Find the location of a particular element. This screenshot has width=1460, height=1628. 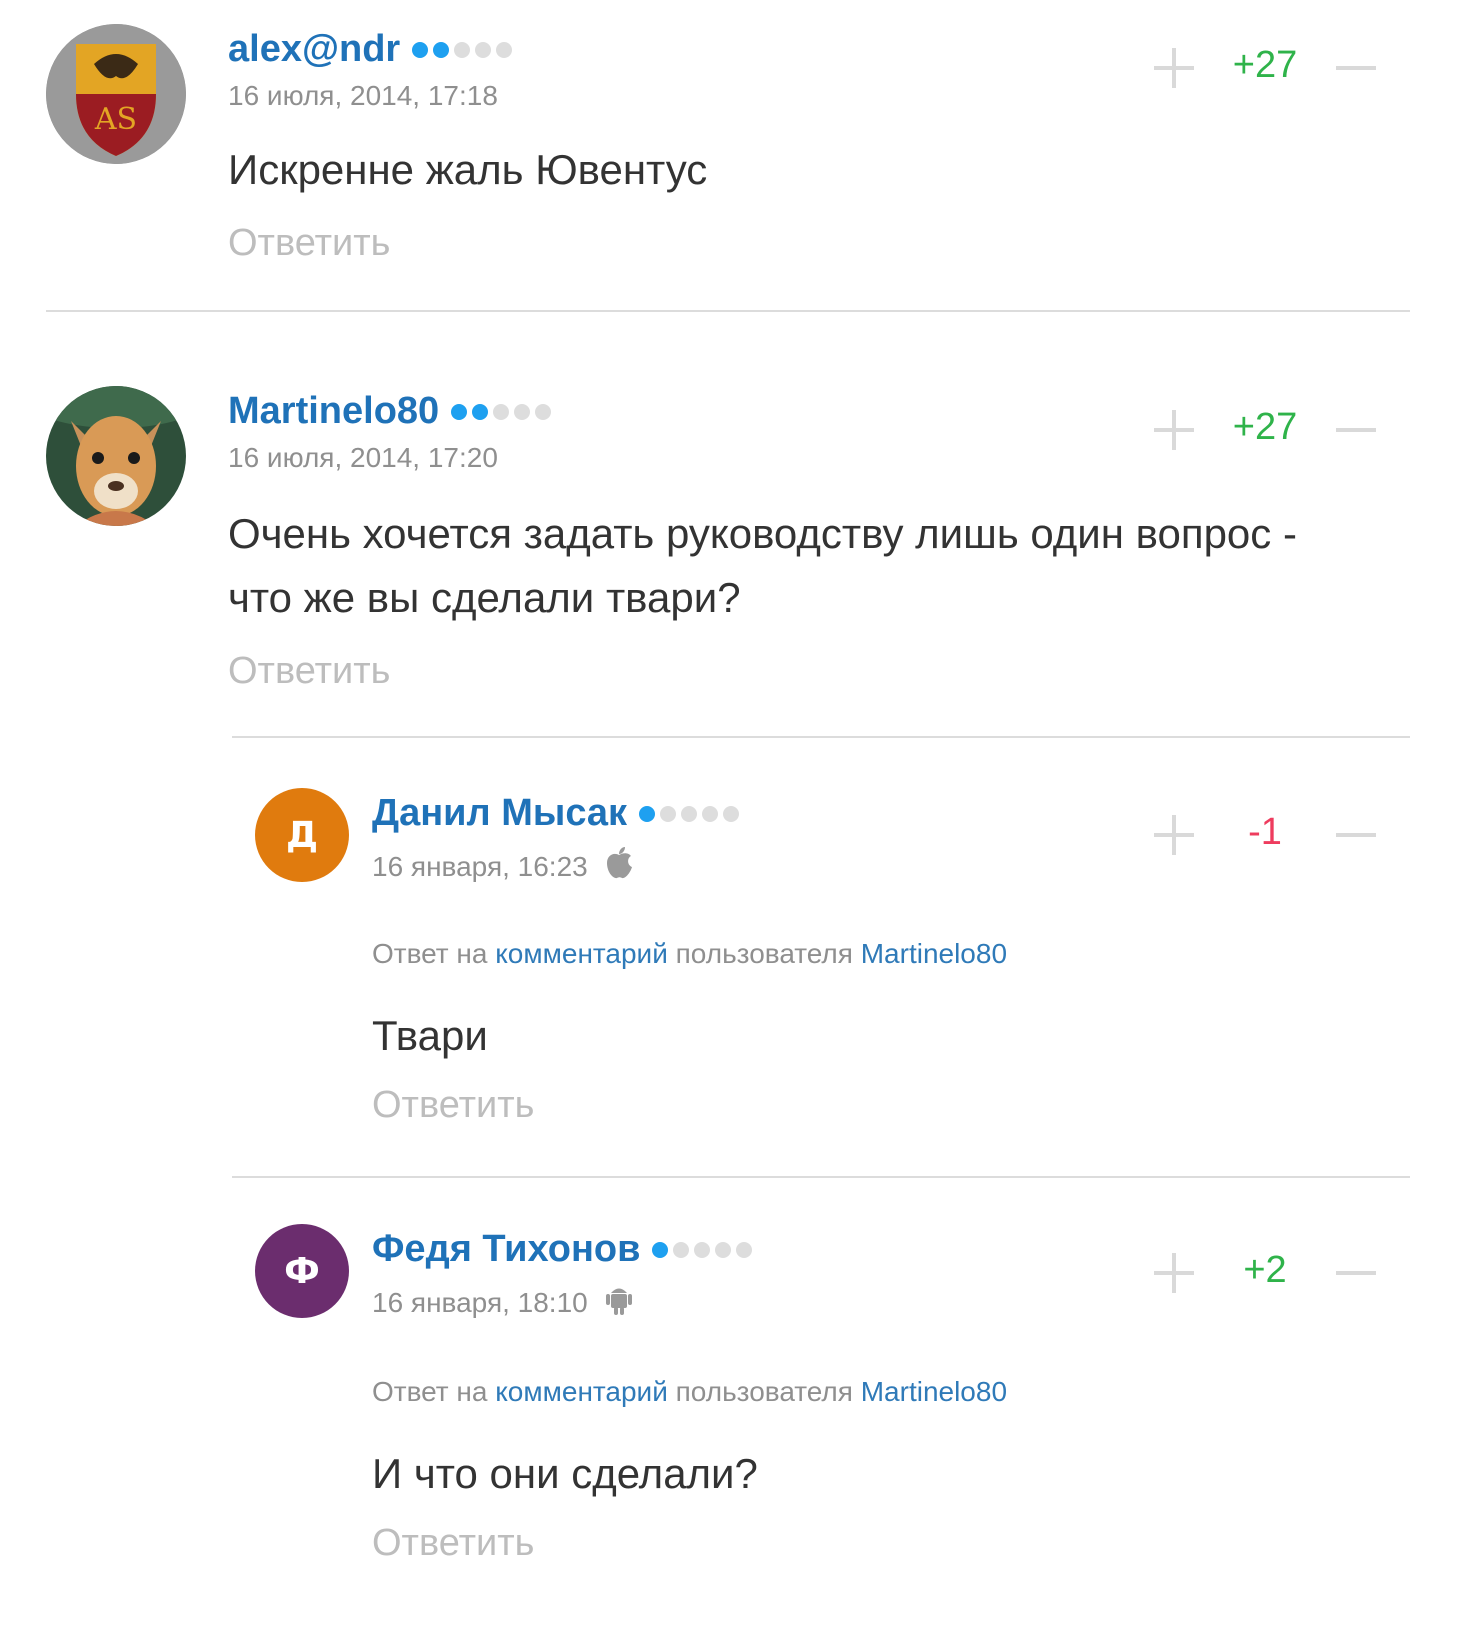

avatar: Д is located at coordinates (302, 835).